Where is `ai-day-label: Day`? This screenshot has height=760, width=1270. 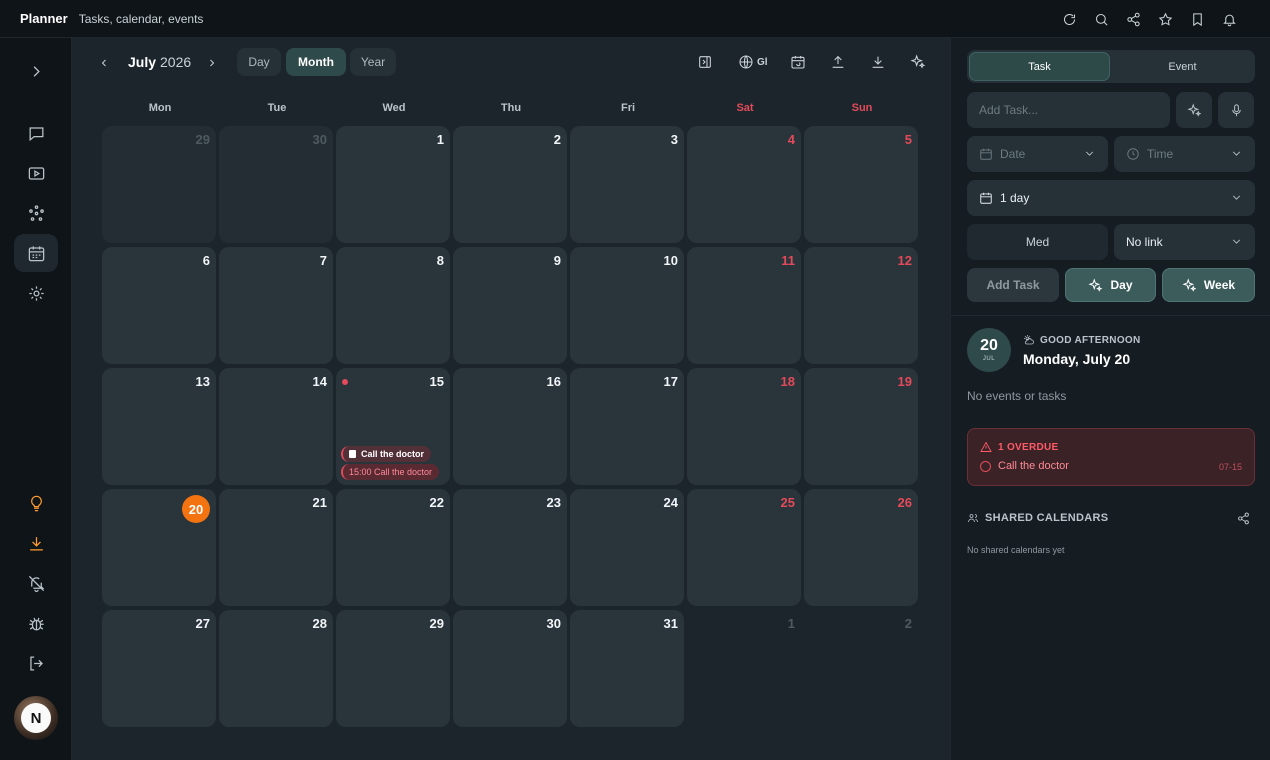
ai-day-label: Day is located at coordinates (1121, 285).